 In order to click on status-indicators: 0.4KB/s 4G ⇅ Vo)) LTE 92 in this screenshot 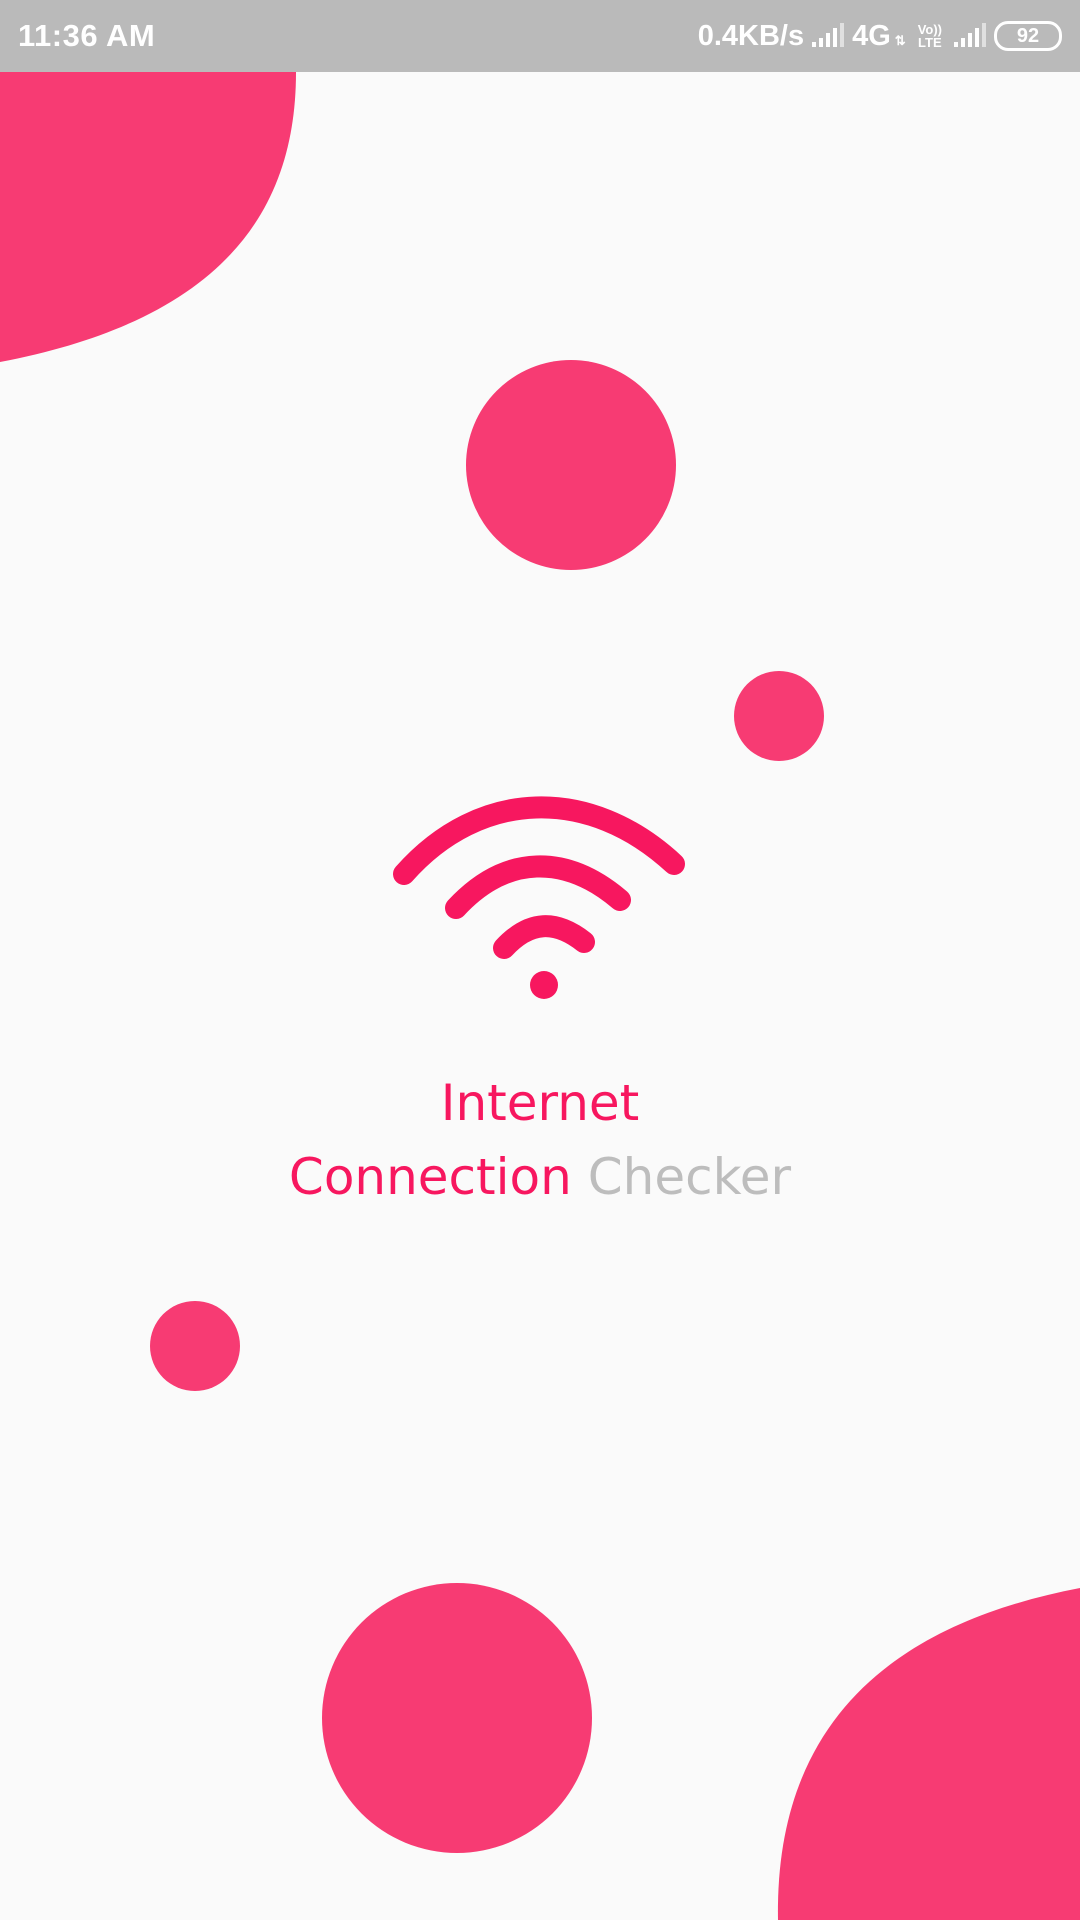, I will do `click(880, 36)`.